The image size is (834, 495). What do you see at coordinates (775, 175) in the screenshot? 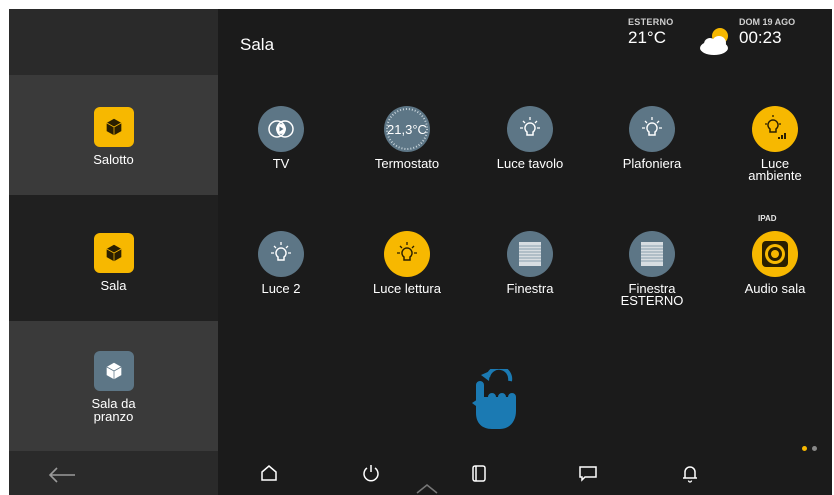
I see `device-label-line: ambiente` at bounding box center [775, 175].